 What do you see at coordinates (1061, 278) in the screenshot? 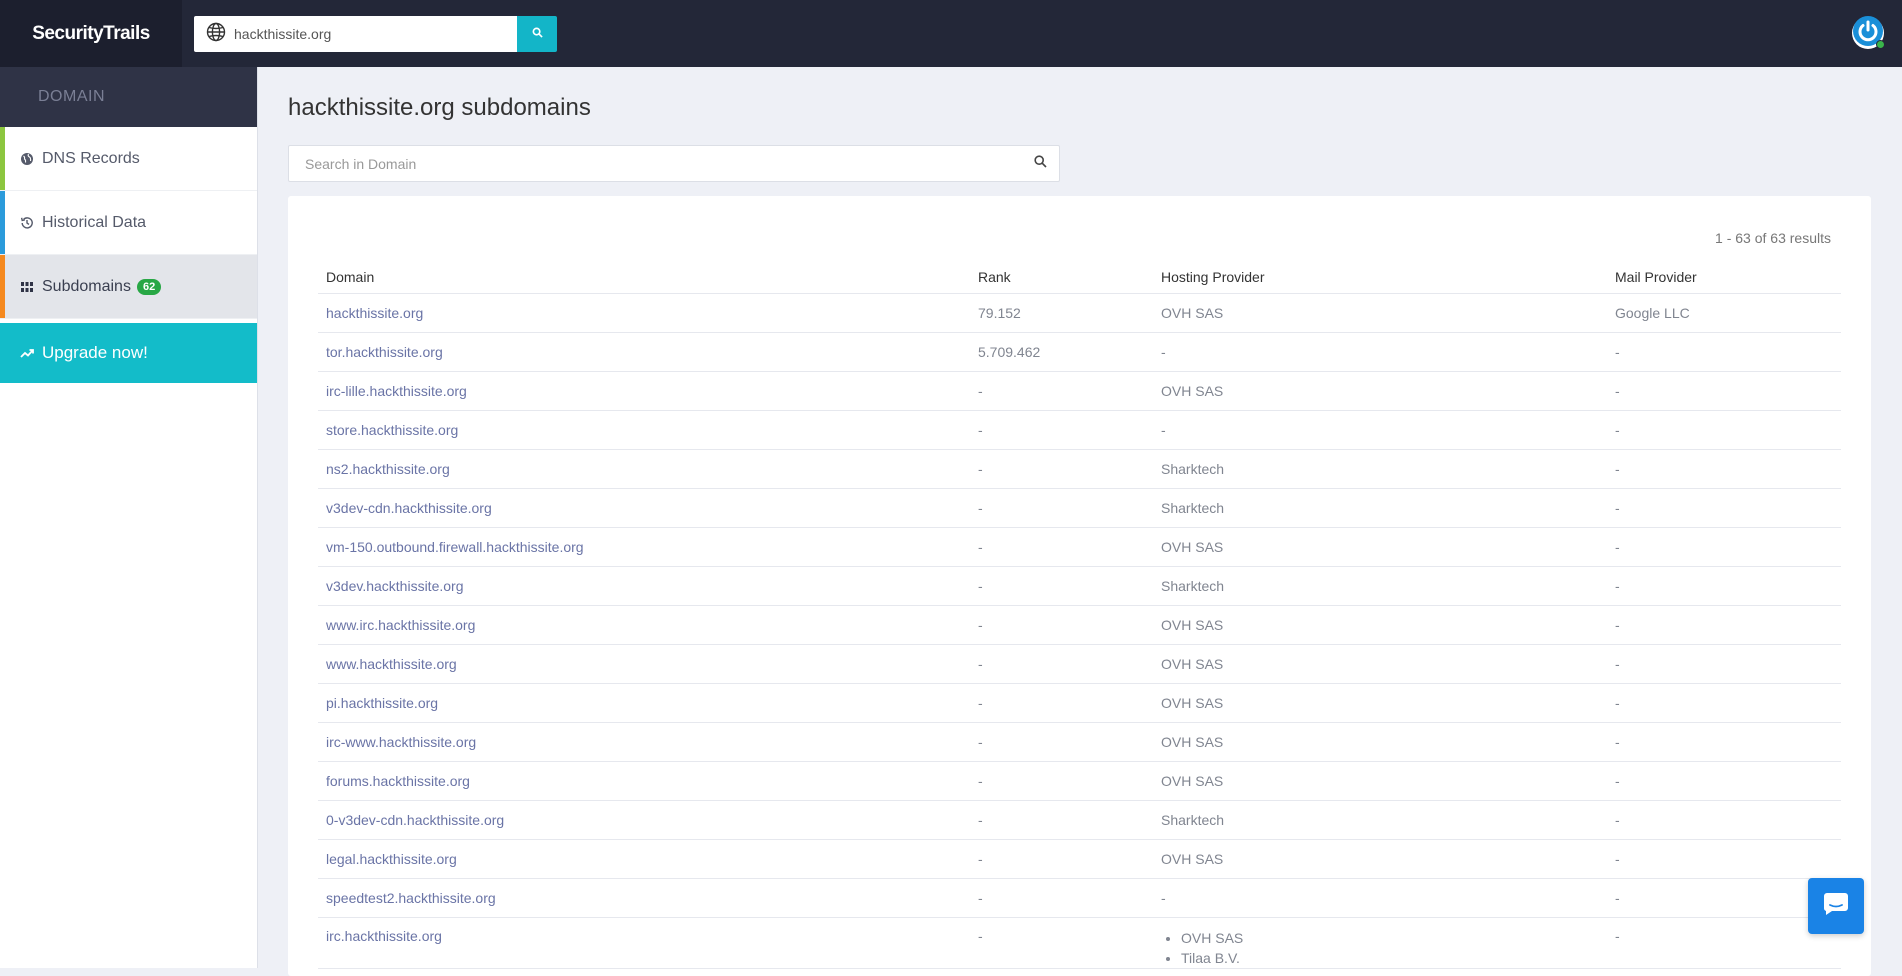
I see `column-header-rank: Rank` at bounding box center [1061, 278].